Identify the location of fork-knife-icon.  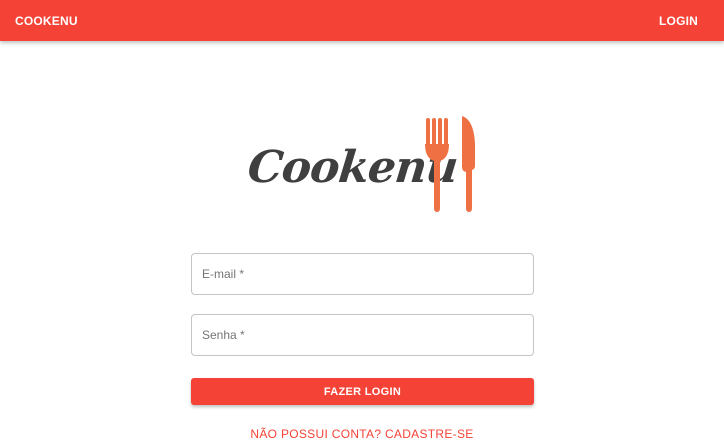
(450, 164).